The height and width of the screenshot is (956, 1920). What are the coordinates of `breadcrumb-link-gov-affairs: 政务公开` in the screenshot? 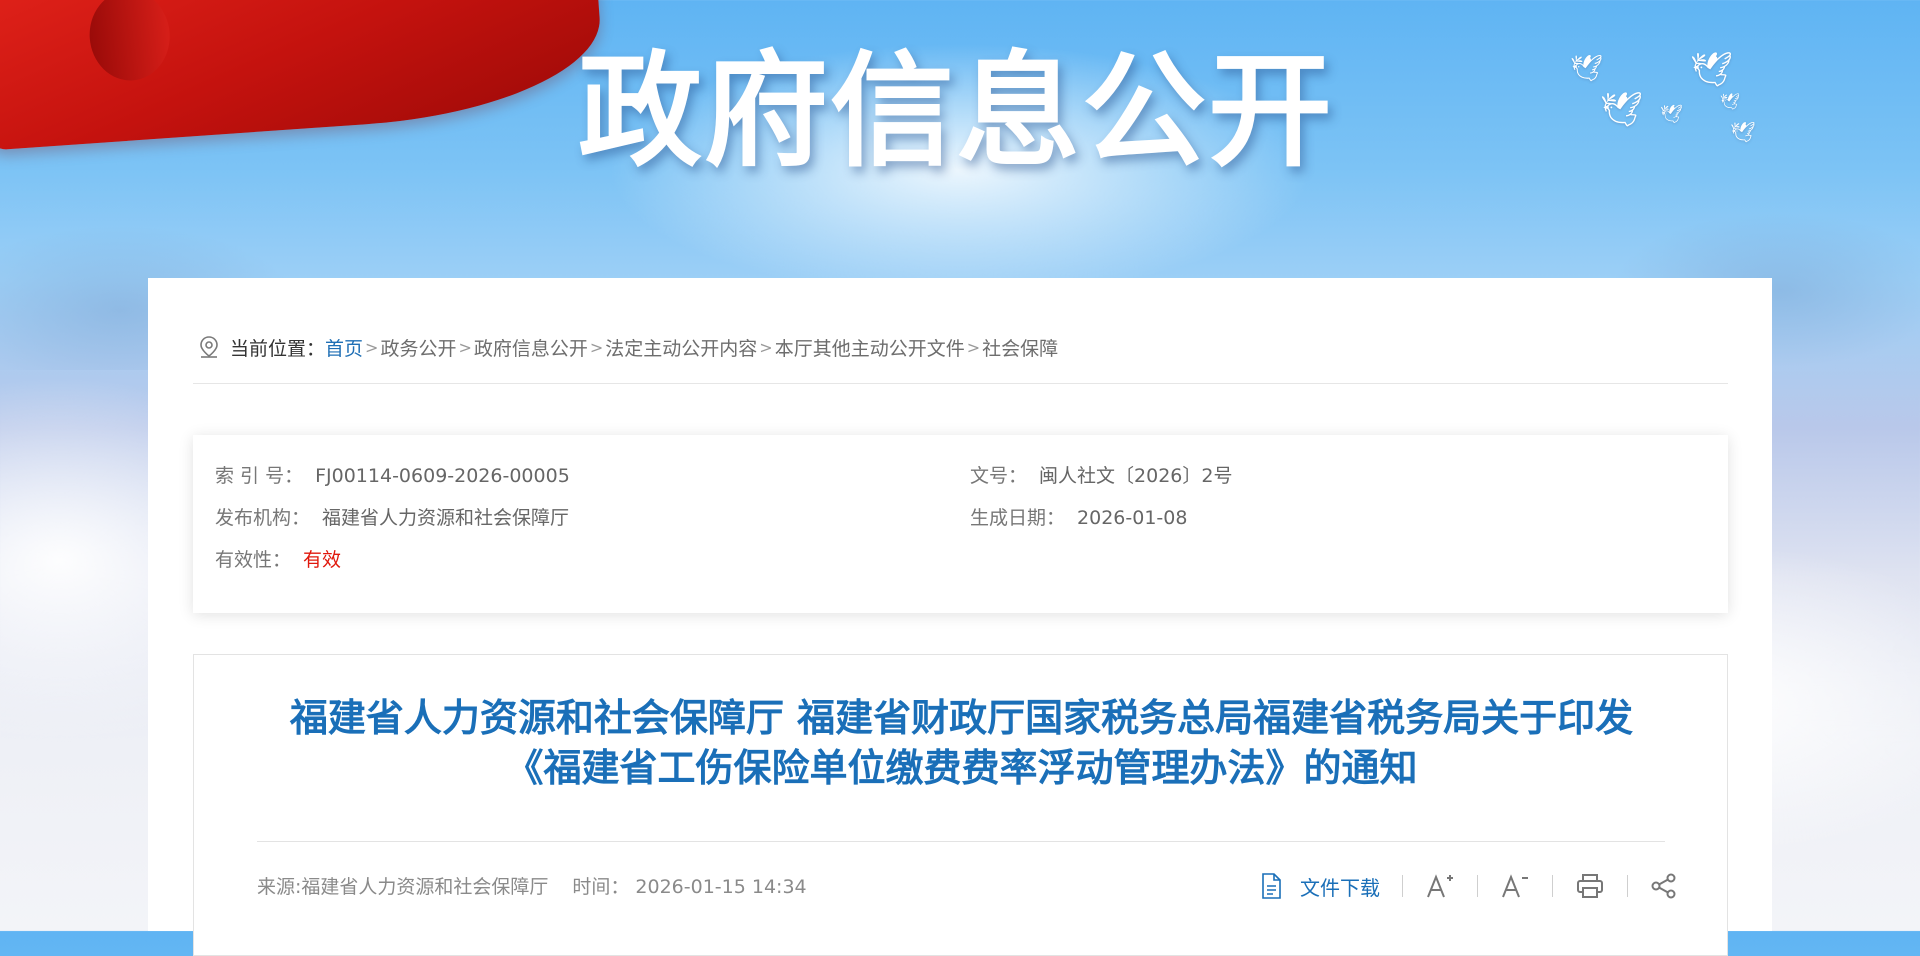 It's located at (418, 347).